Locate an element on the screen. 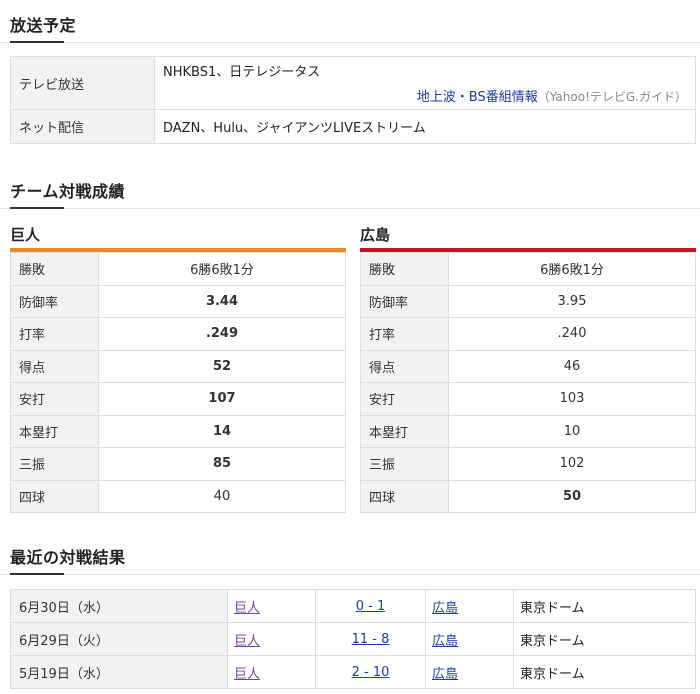 The width and height of the screenshot is (700, 694). game-score-link: 0 - 1 is located at coordinates (371, 606).